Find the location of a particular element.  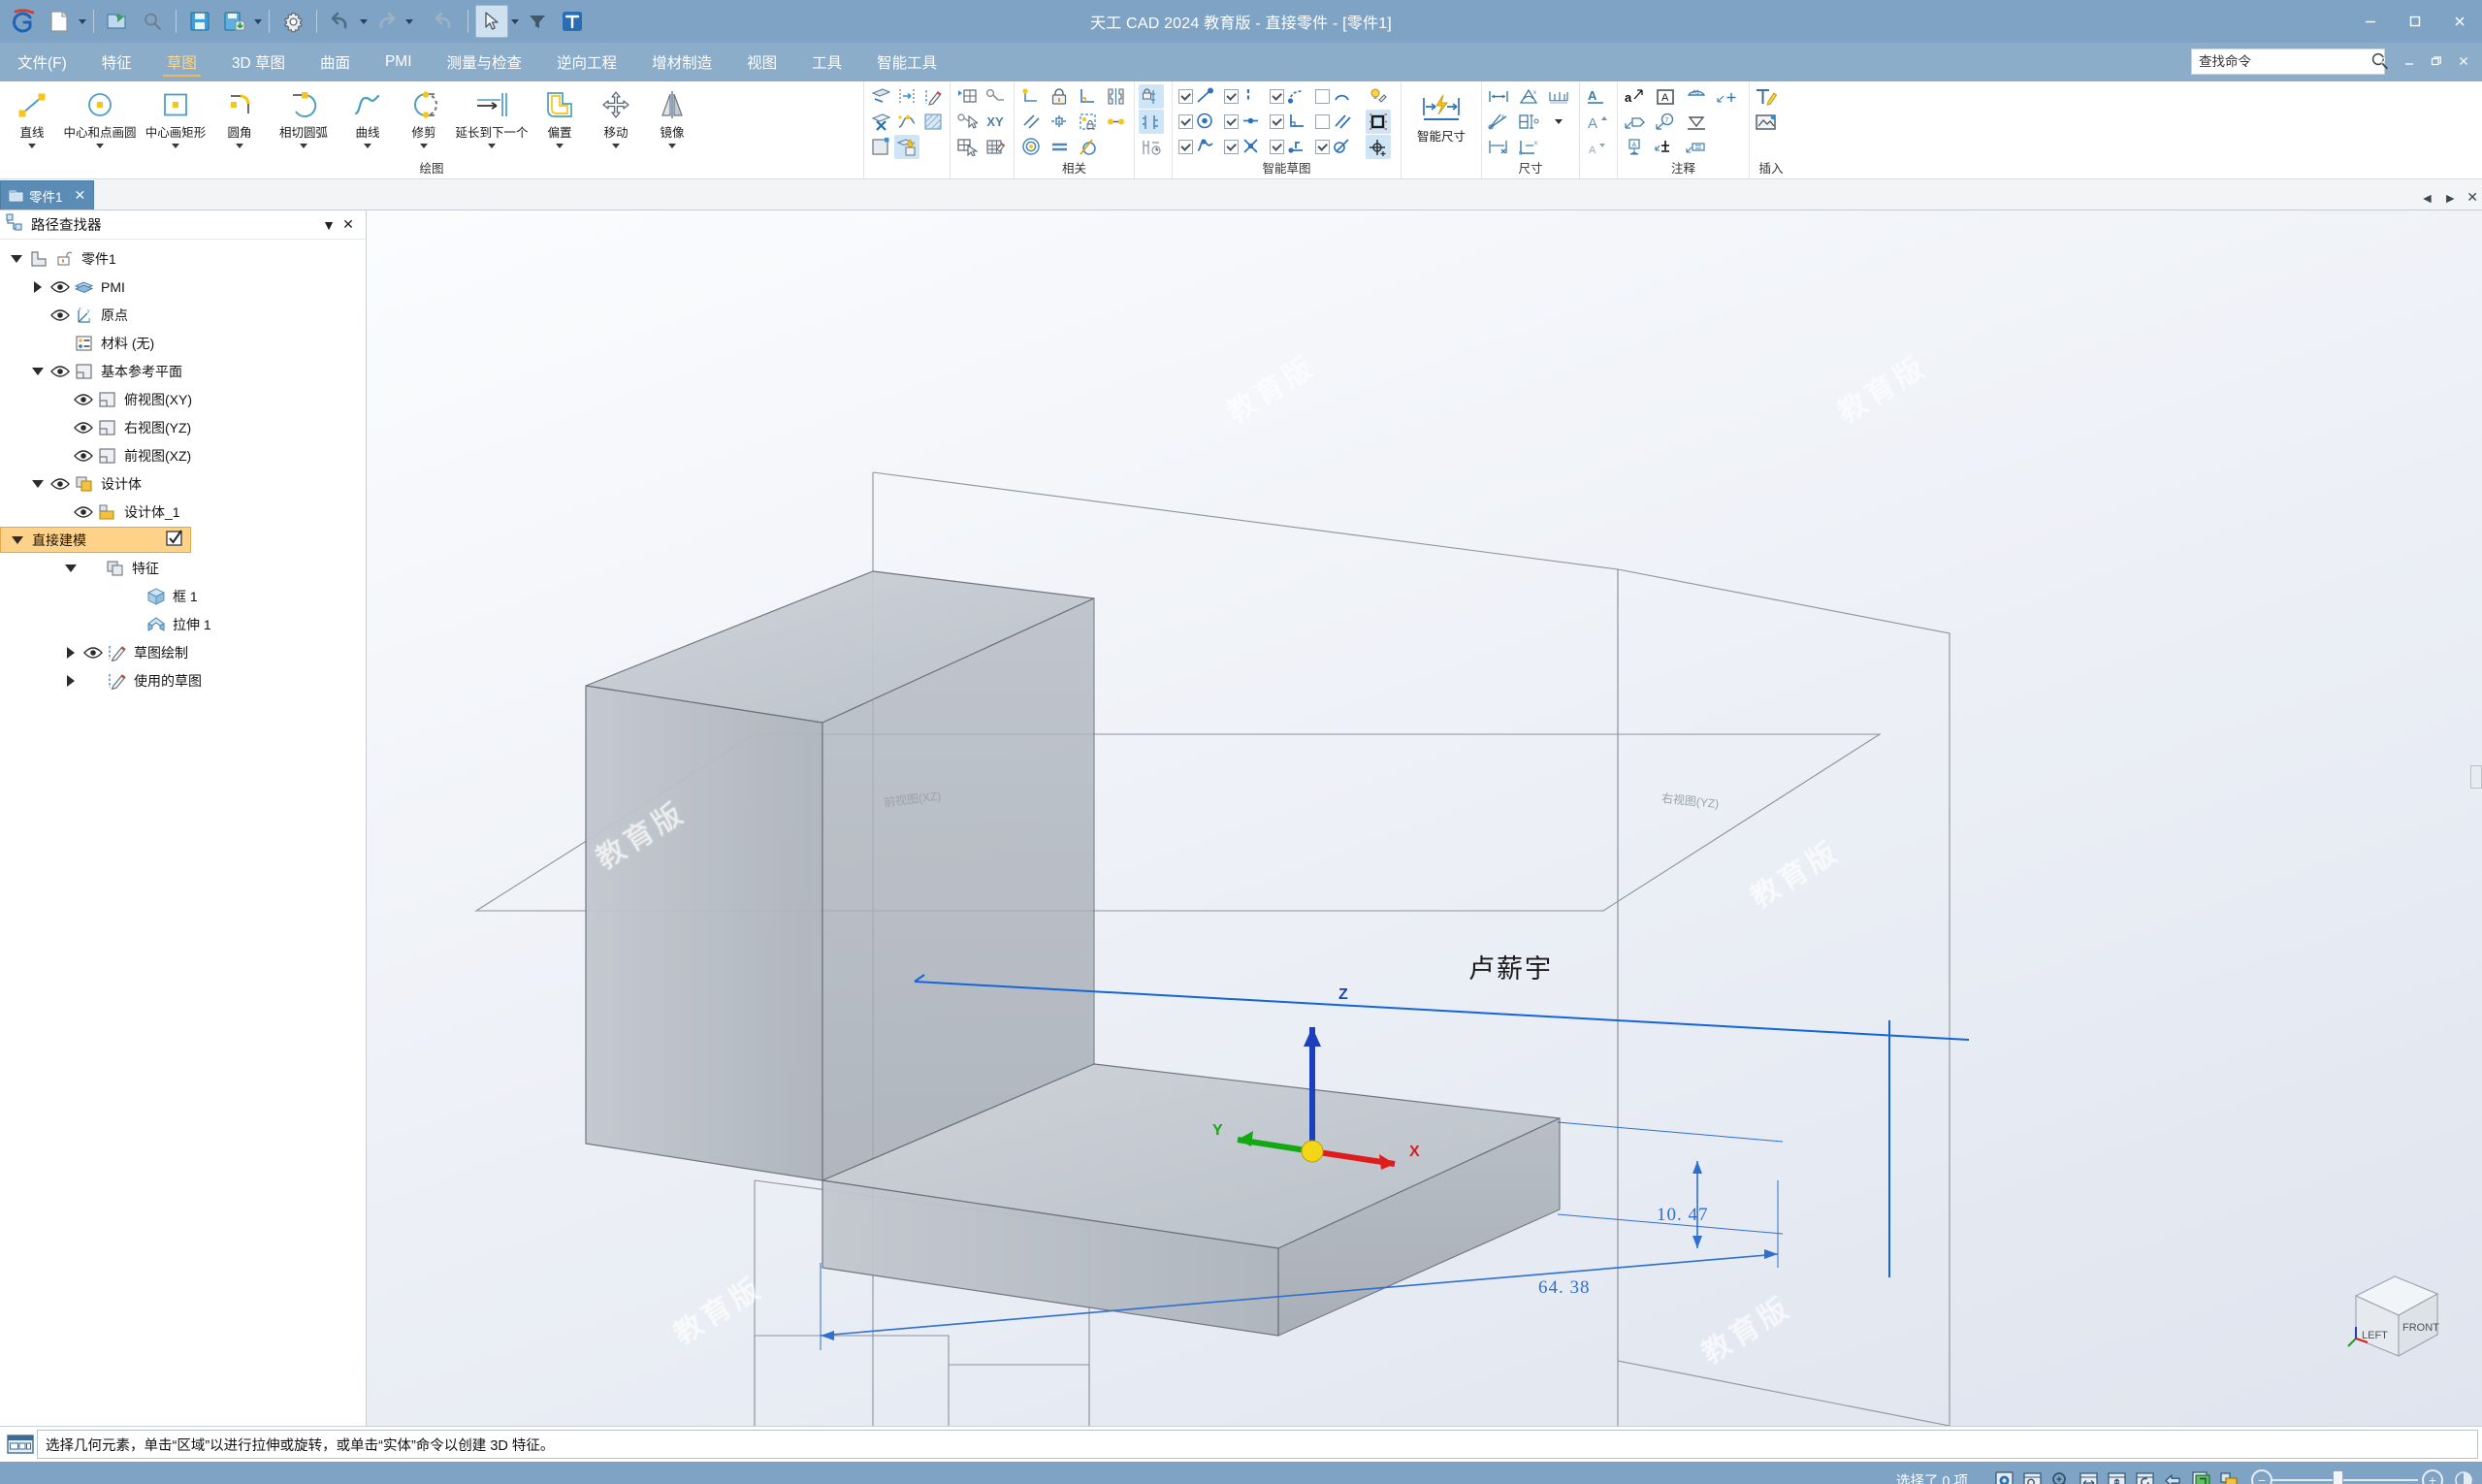

region-icon is located at coordinates (880, 147).